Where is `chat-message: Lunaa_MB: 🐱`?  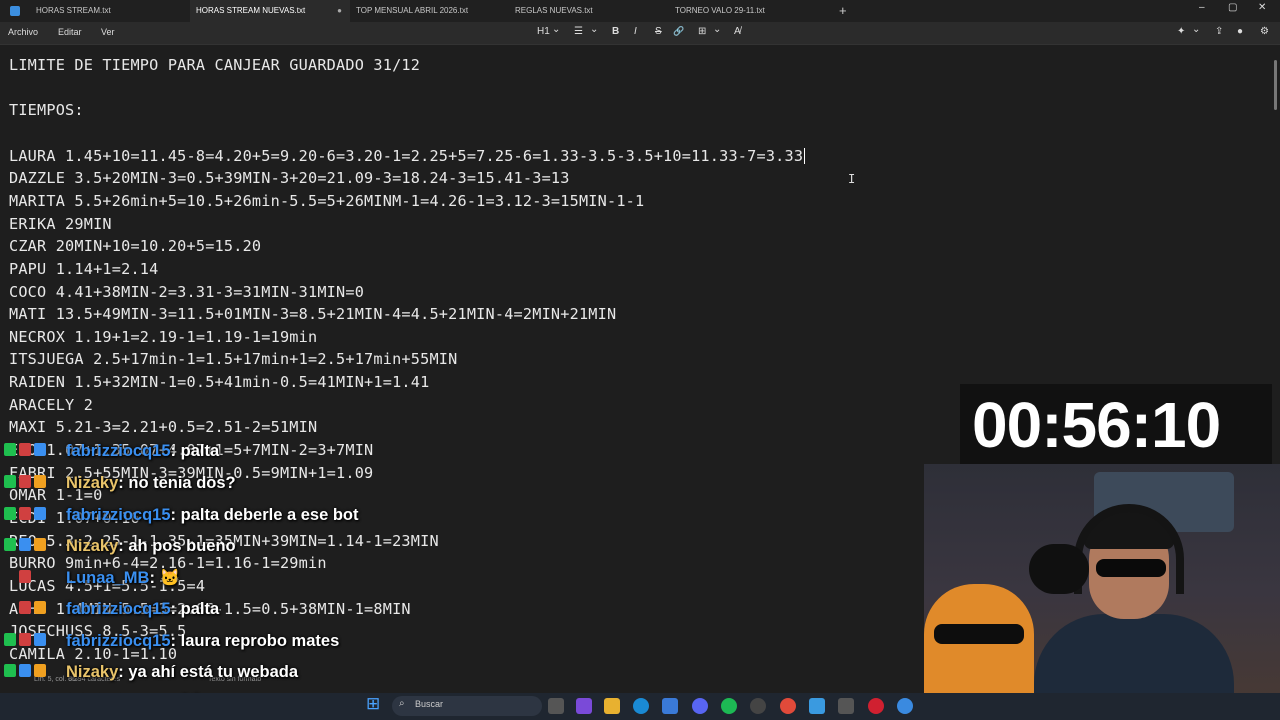 chat-message: Lunaa_MB: 🐱 is located at coordinates (92, 581).